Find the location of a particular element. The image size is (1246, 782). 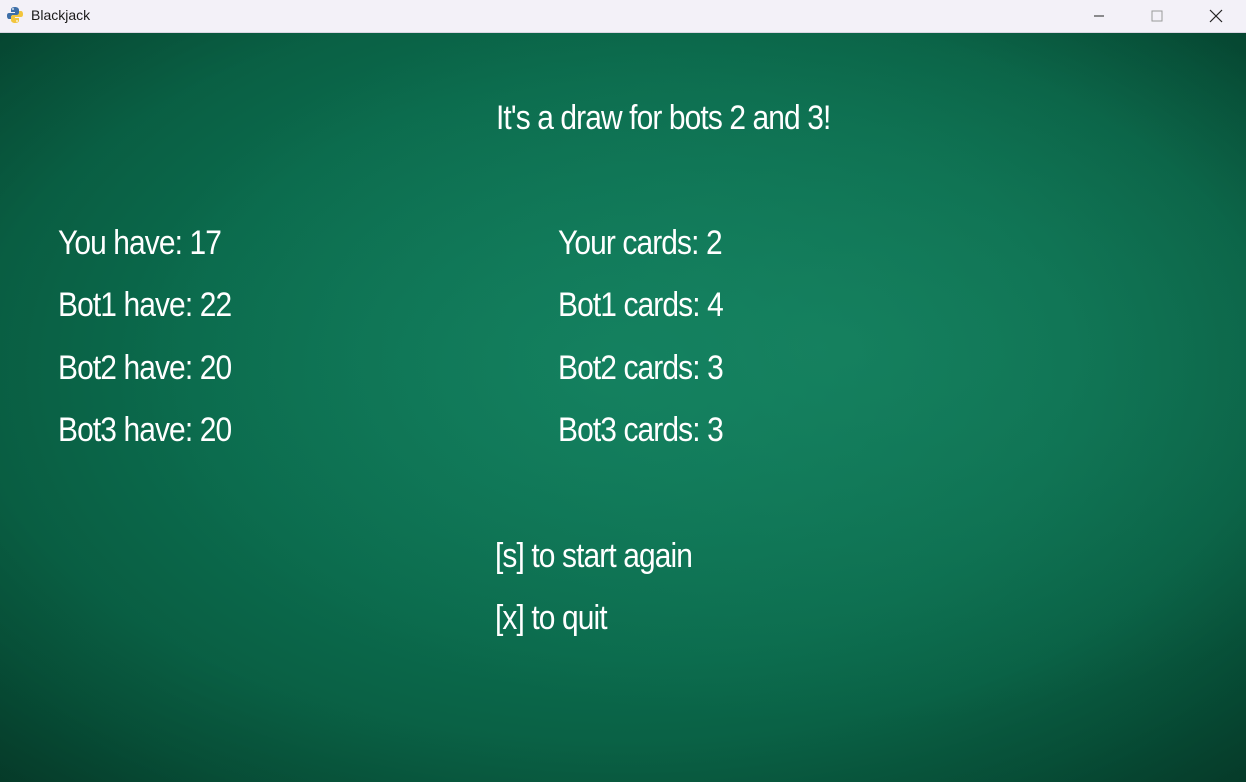

player-score: You have: 17 is located at coordinates (140, 243).